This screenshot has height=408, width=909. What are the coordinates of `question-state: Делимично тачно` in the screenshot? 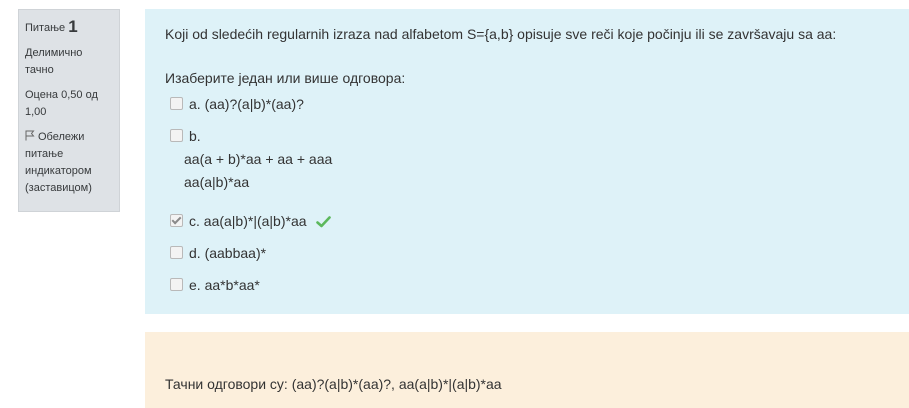 It's located at (54, 61).